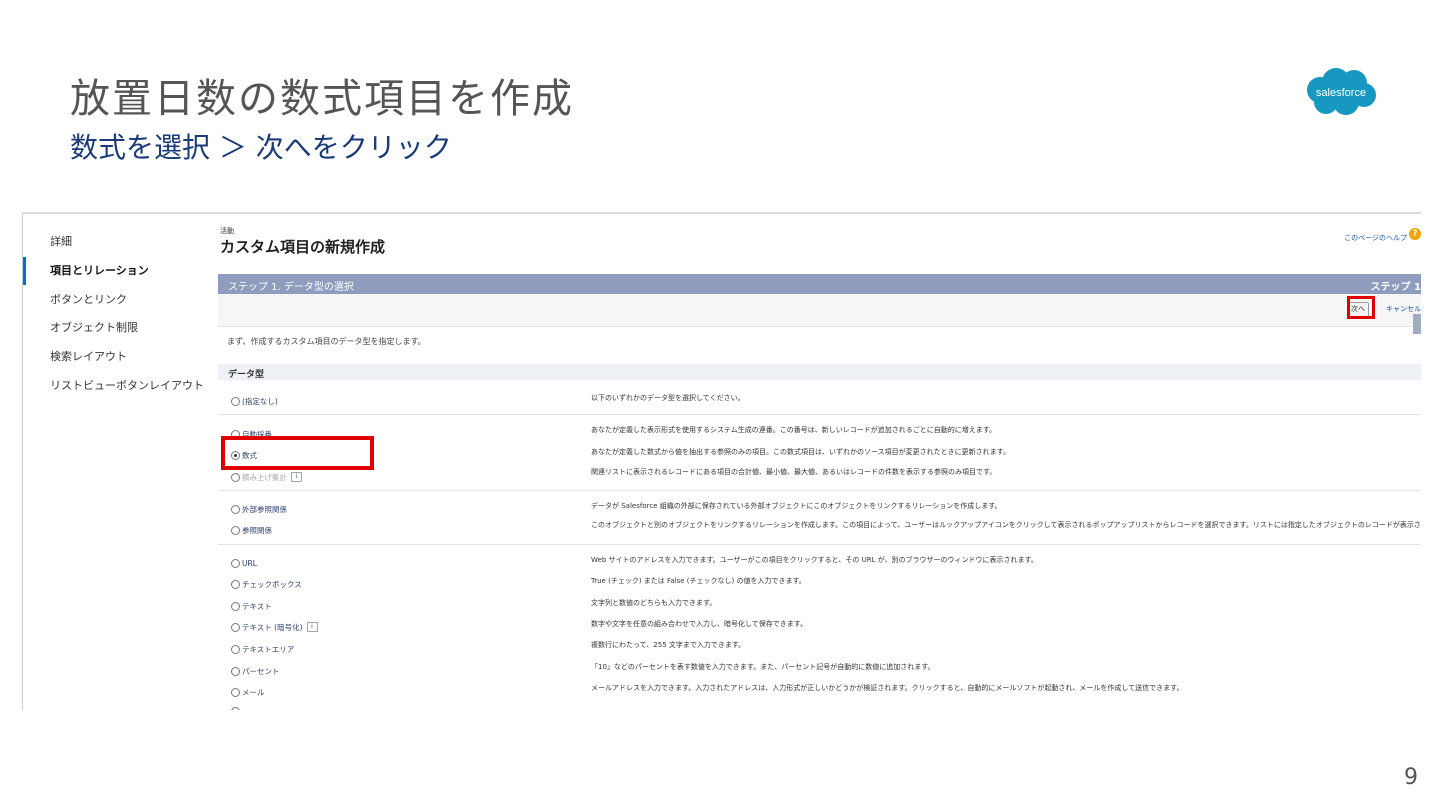  I want to click on step-header: ステップ 1. データ型の選択 ステップ 1, so click(819, 284).